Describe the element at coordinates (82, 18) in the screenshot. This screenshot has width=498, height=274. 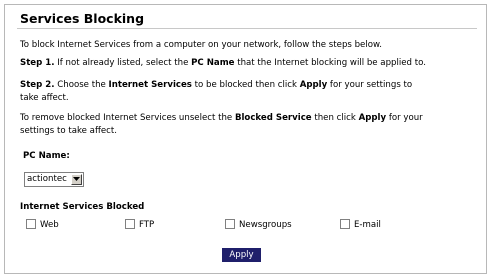
I see `page-title: Services Blocking` at that location.